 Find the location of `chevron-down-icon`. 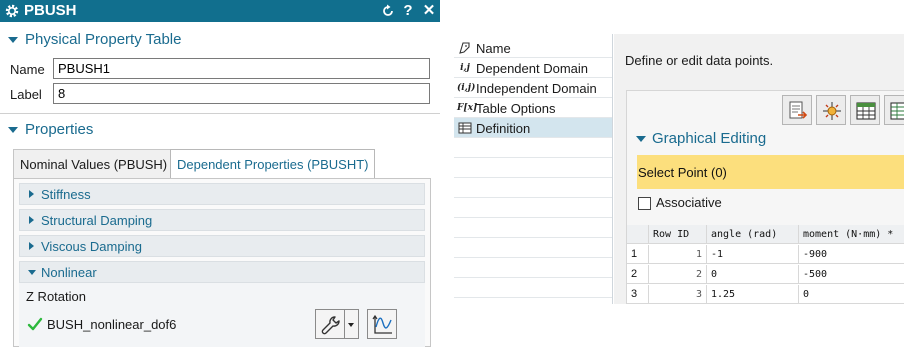

chevron-down-icon is located at coordinates (351, 325).